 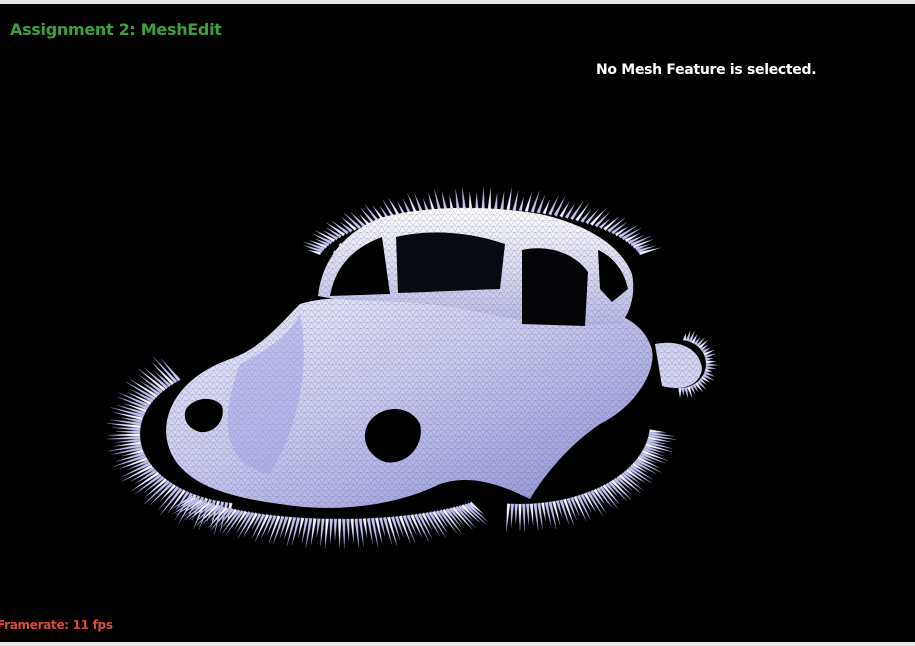 I want to click on app-title: Assignment 2: MeshEdit, so click(x=116, y=29).